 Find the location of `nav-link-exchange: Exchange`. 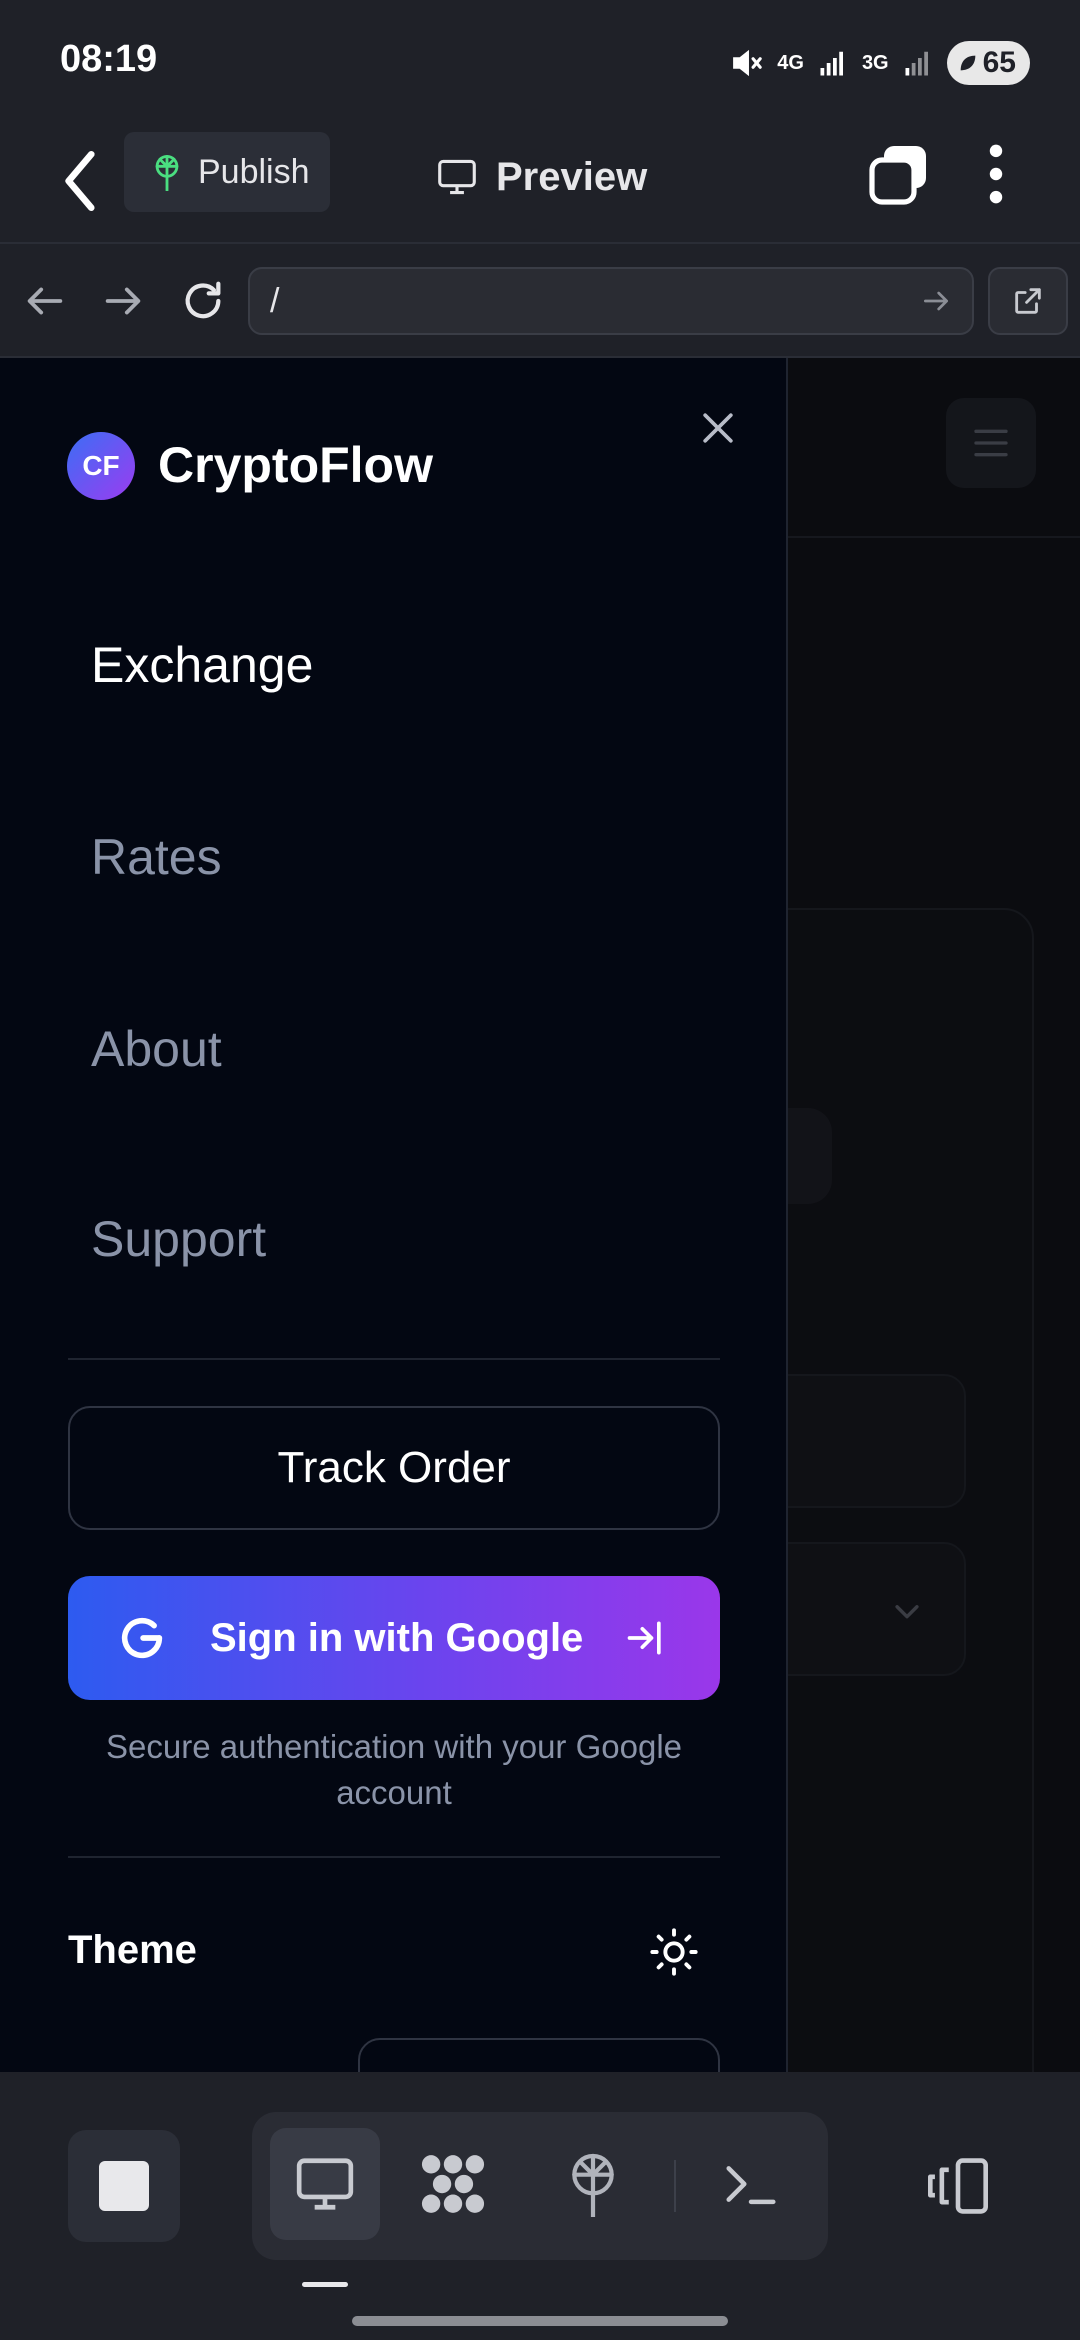

nav-link-exchange: Exchange is located at coordinates (202, 665).